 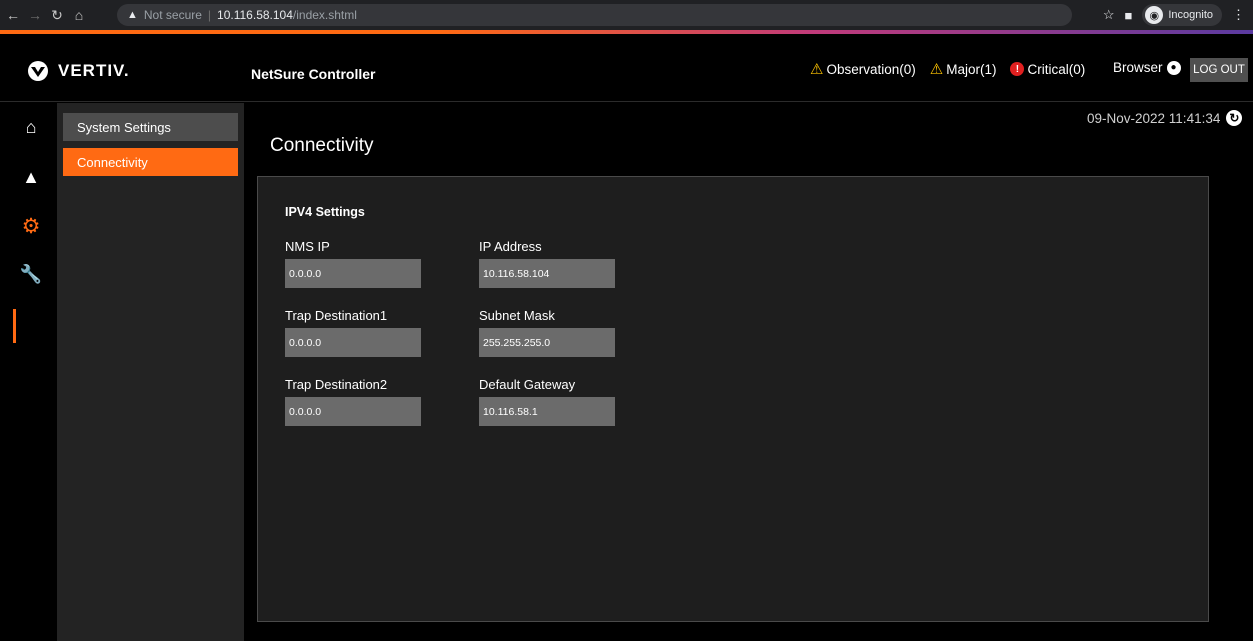 What do you see at coordinates (1138, 67) in the screenshot?
I see `user-name: Browser` at bounding box center [1138, 67].